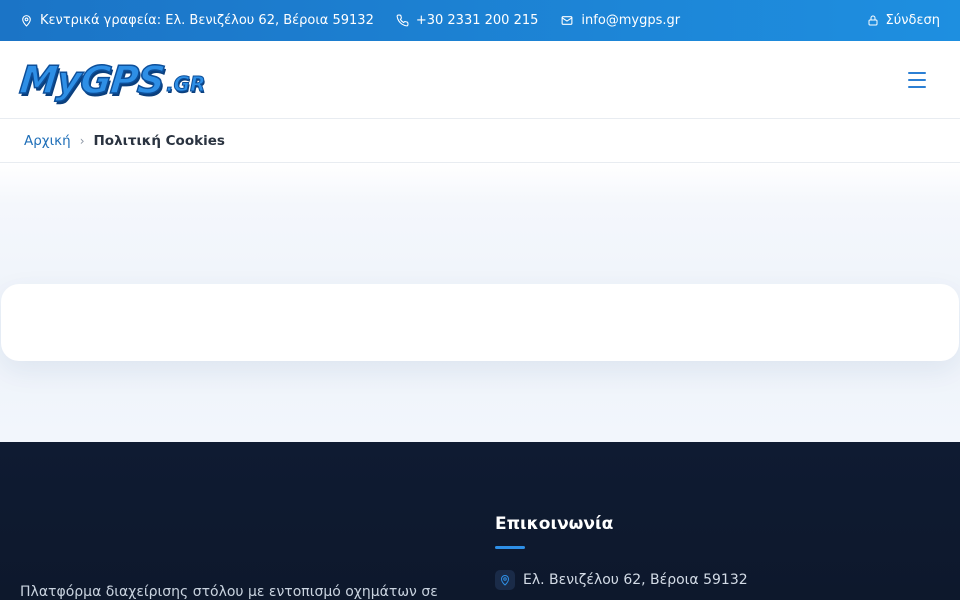 The width and height of the screenshot is (960, 600). I want to click on site-logo: MyGPS .GR, so click(111, 80).